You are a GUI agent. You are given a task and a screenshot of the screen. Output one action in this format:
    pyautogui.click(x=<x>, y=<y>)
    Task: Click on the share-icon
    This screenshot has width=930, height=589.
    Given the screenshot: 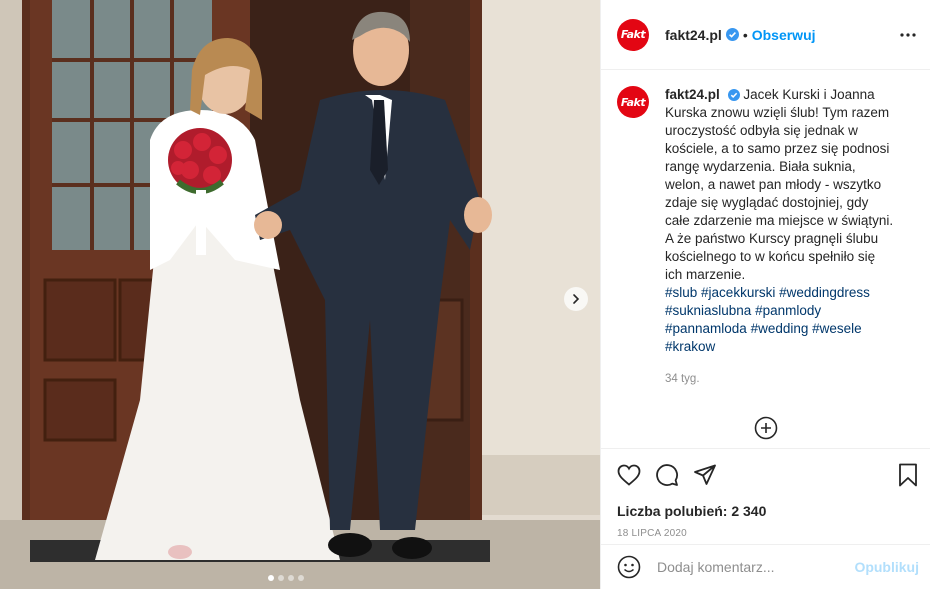 What is the action you would take?
    pyautogui.click(x=705, y=475)
    